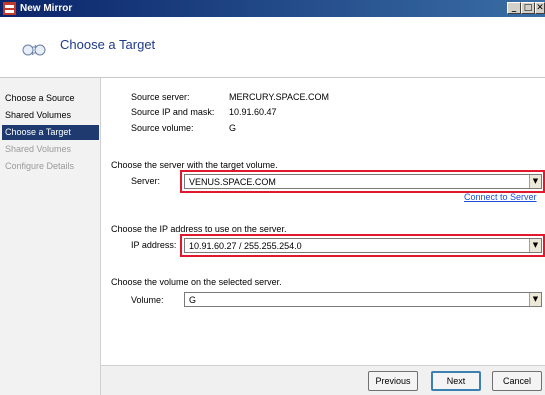  Describe the element at coordinates (540, 8) in the screenshot. I see `close-button: ✕` at that location.